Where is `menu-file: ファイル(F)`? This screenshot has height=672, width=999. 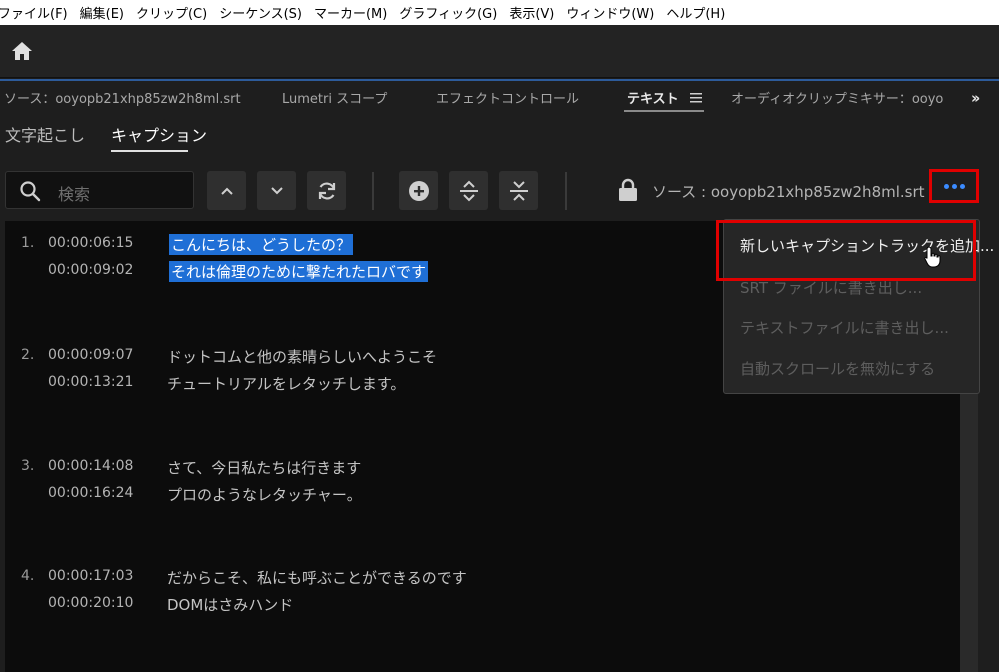
menu-file: ファイル(F) is located at coordinates (37, 12).